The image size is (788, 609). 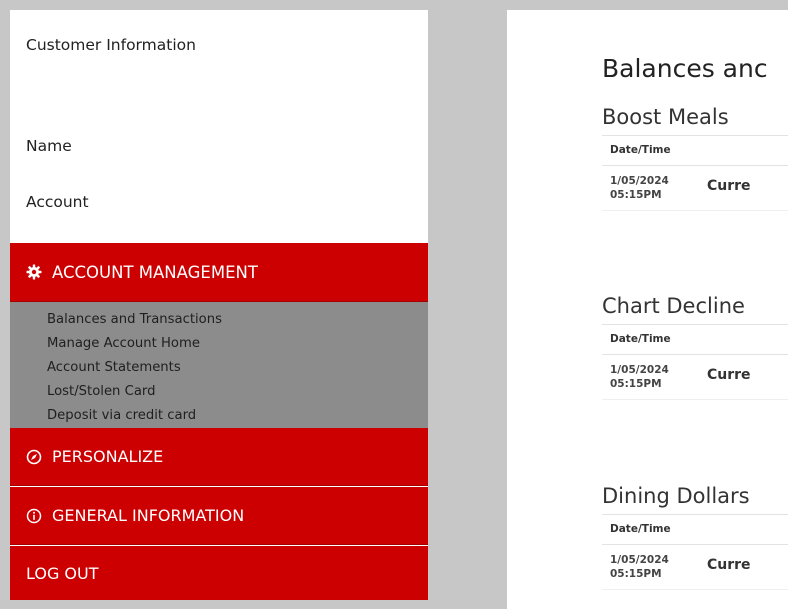 I want to click on section-title: Dining Dollars, so click(x=676, y=496).